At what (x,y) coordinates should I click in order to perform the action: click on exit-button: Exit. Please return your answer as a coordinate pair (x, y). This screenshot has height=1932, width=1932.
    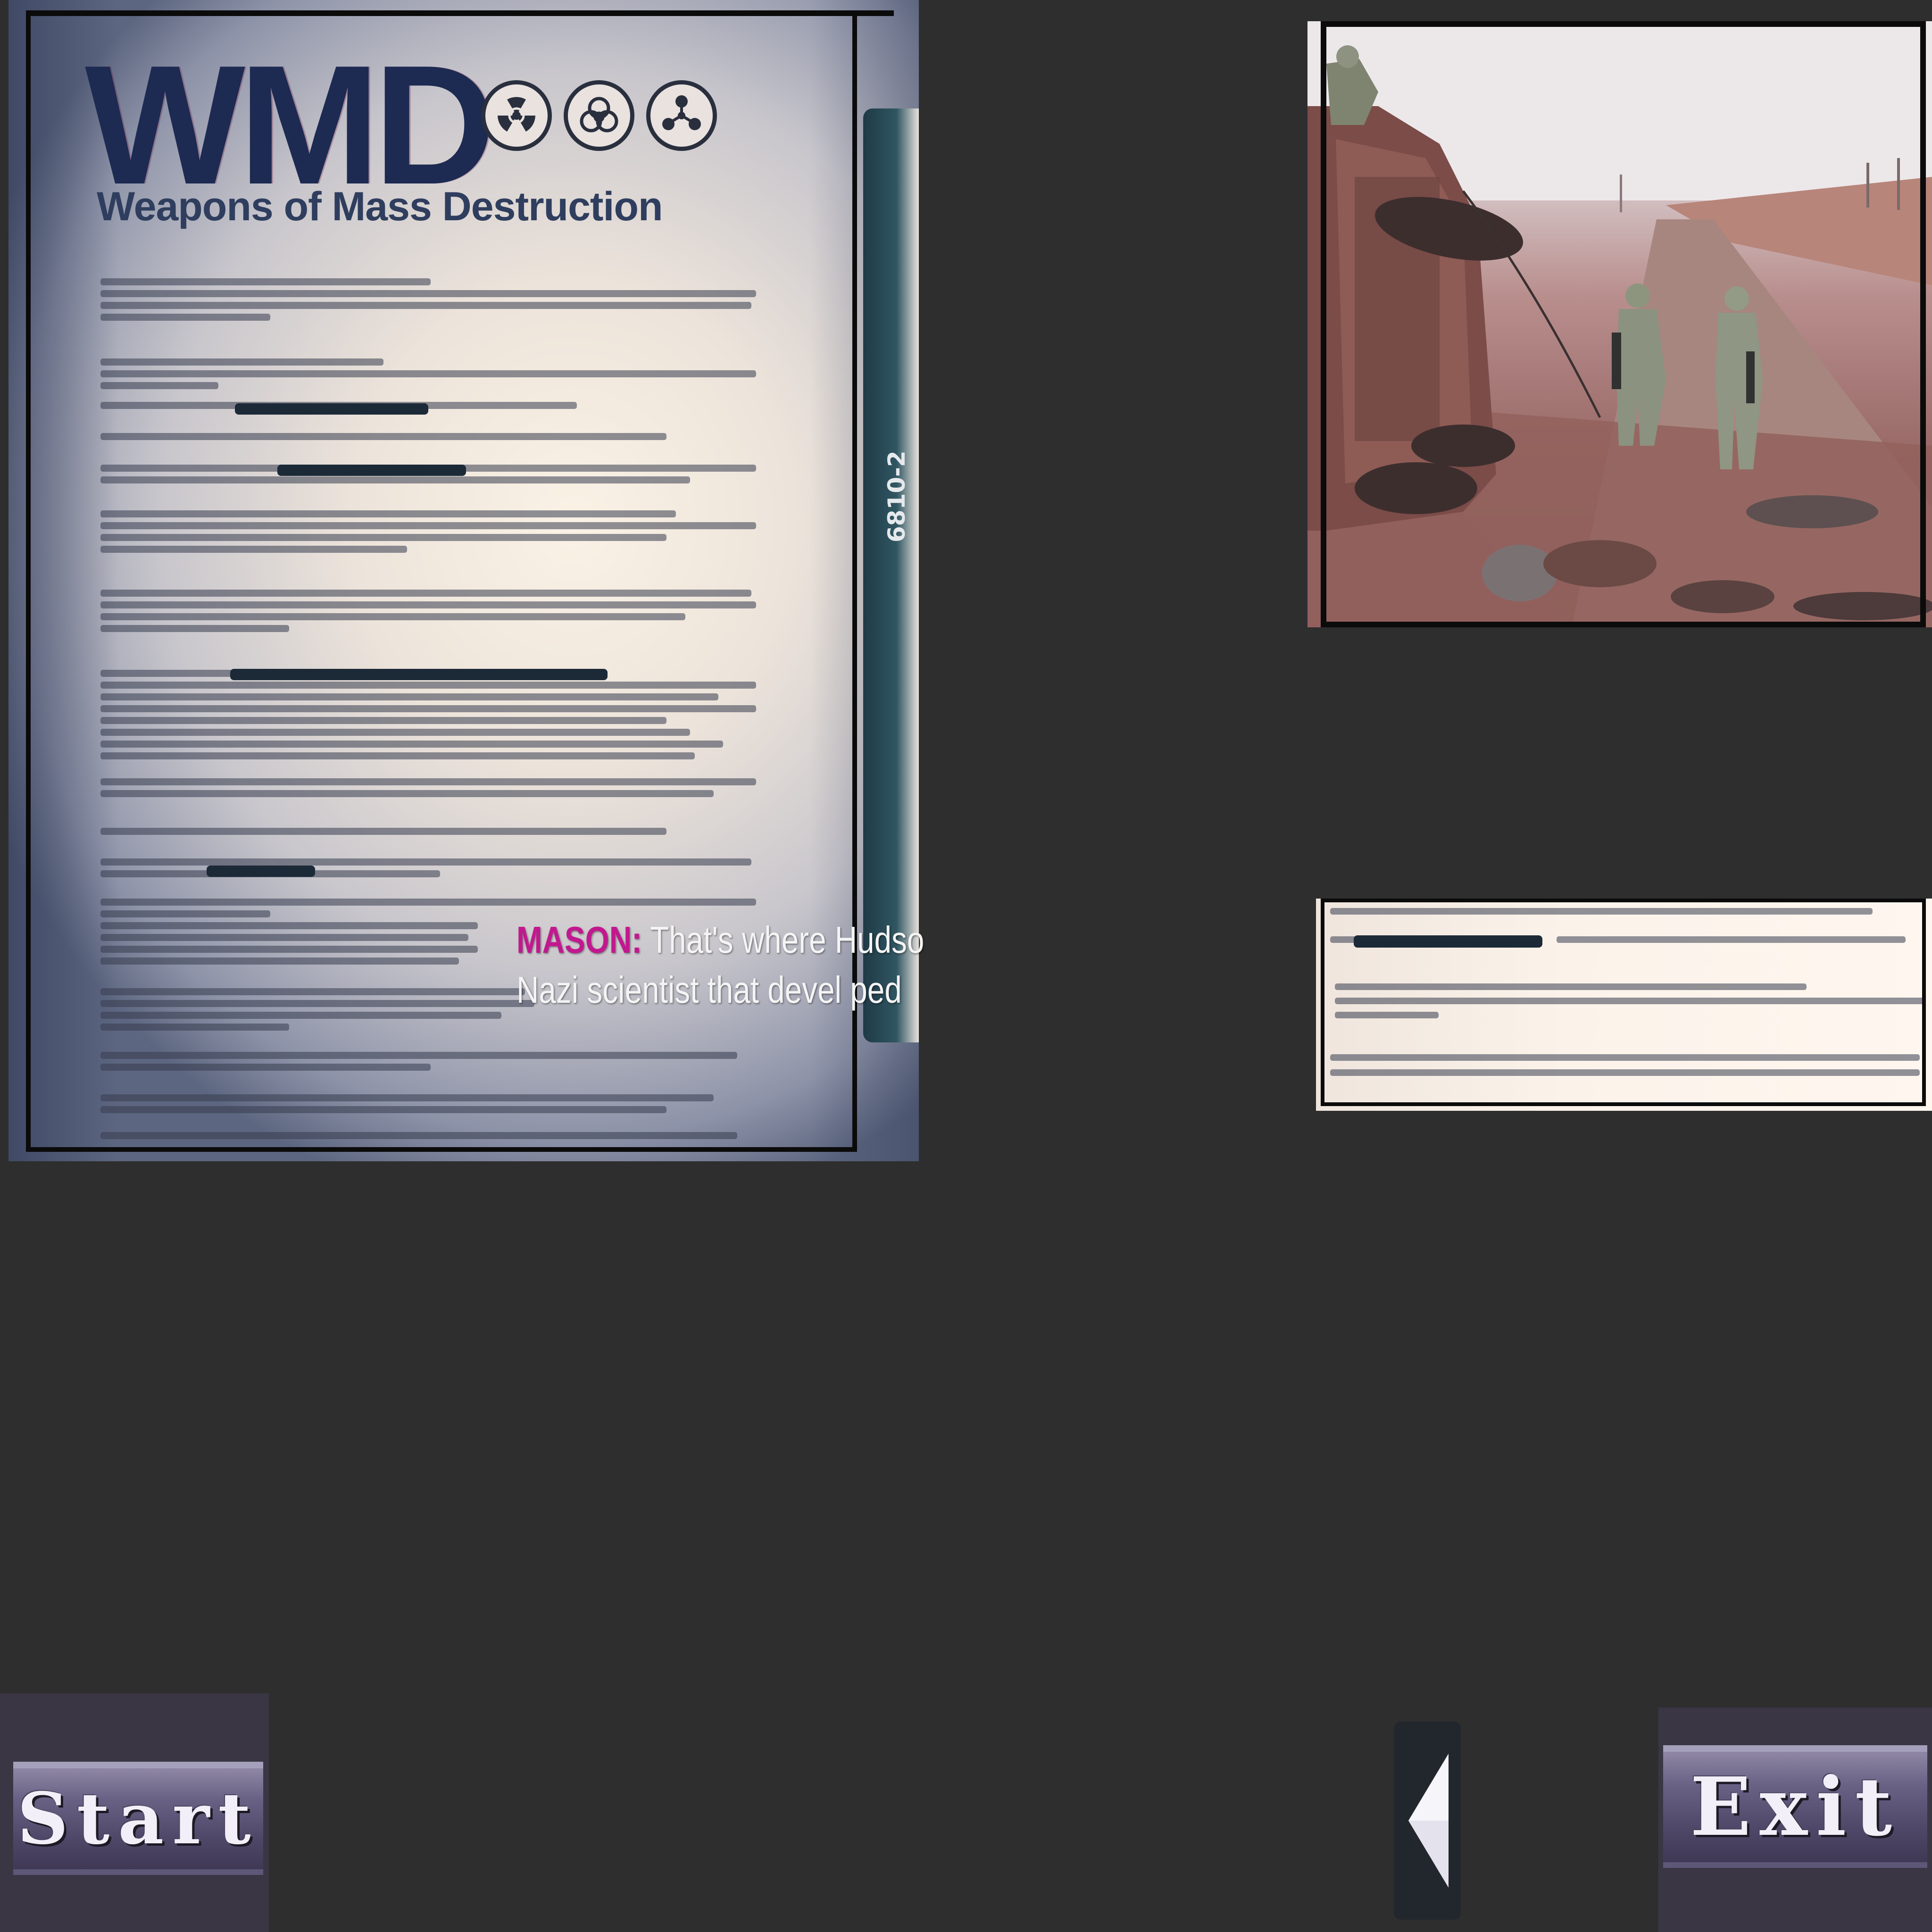
    Looking at the image, I should click on (1795, 1807).